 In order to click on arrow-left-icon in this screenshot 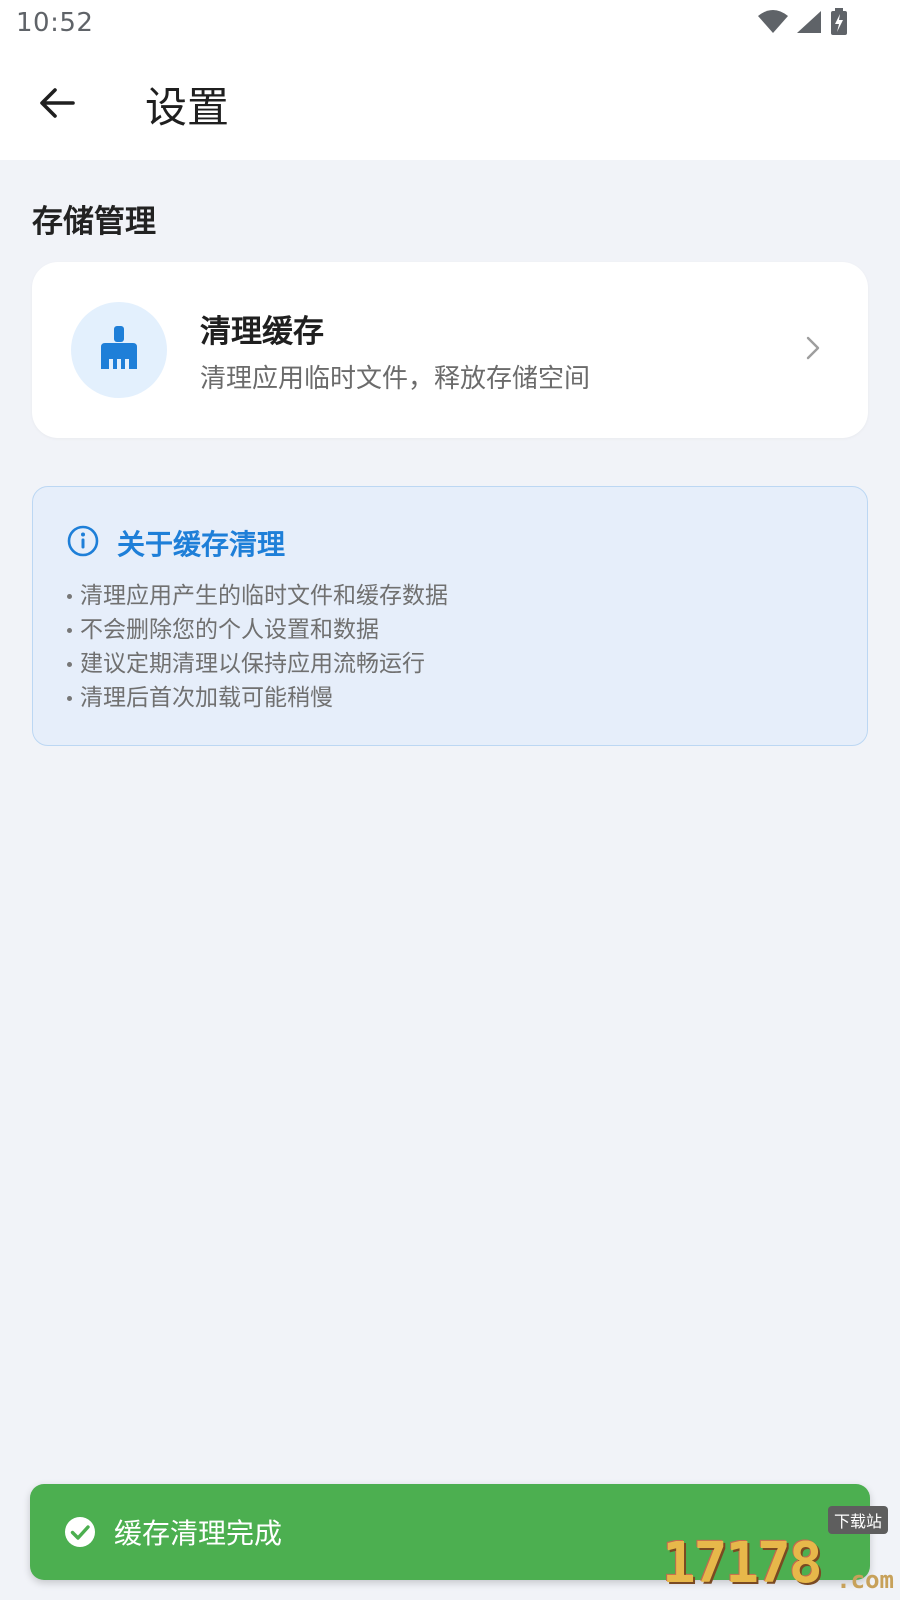, I will do `click(57, 105)`.